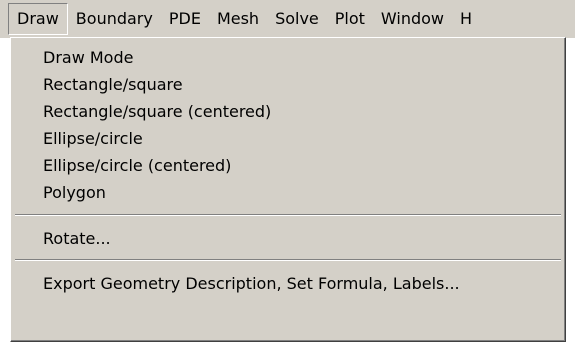  I want to click on menu-solve: Solve, so click(297, 19).